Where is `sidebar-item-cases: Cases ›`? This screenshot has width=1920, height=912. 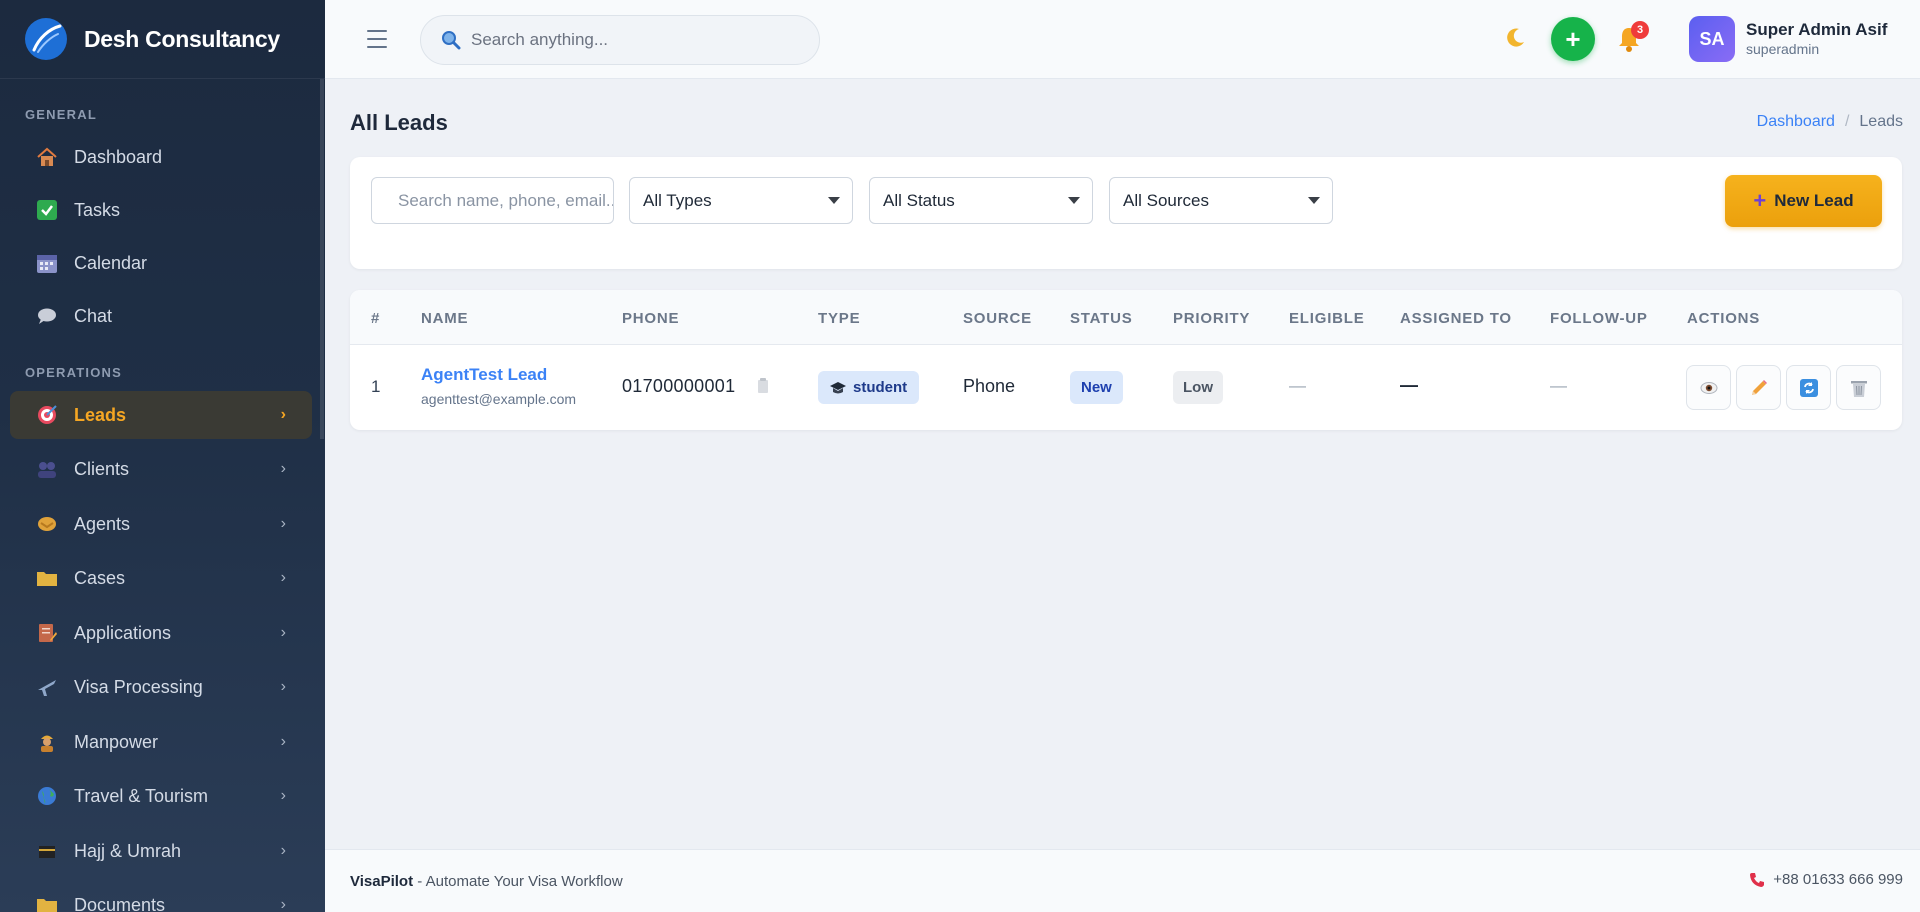 sidebar-item-cases: Cases › is located at coordinates (161, 578).